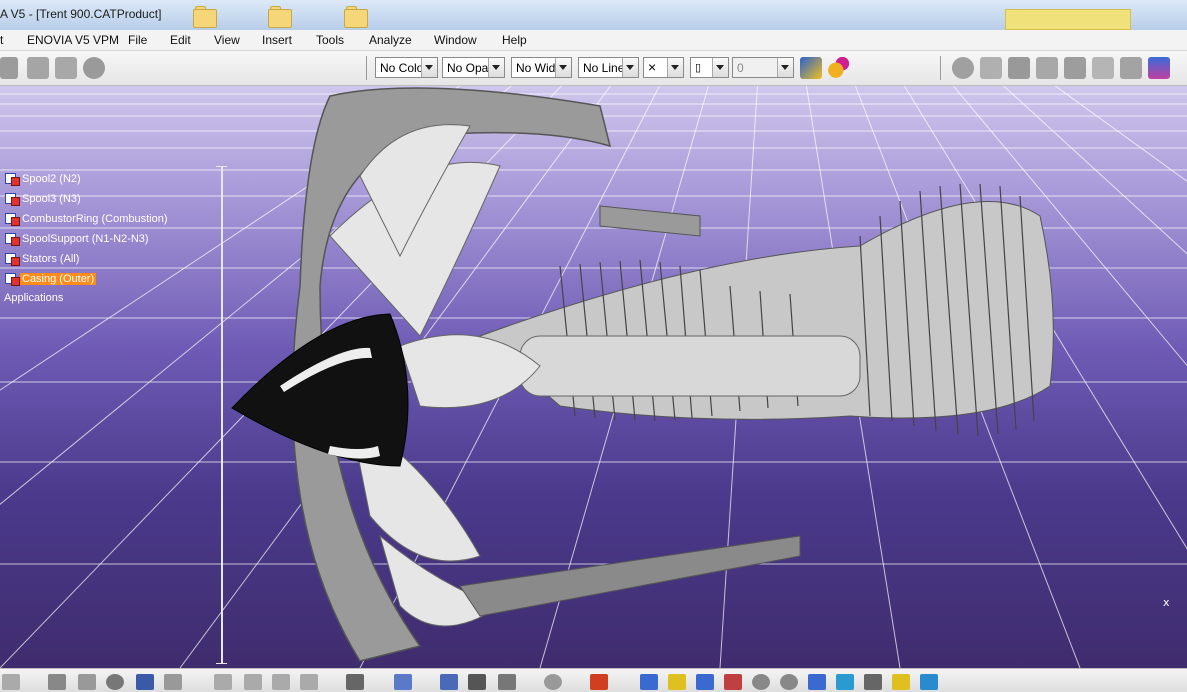 The width and height of the screenshot is (1187, 692). Describe the element at coordinates (845, 682) in the screenshot. I see `cube-view-icon` at that location.